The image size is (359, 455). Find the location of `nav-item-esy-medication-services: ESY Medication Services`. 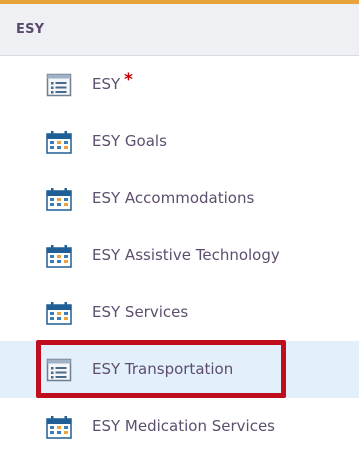

nav-item-esy-medication-services: ESY Medication Services is located at coordinates (179, 426).